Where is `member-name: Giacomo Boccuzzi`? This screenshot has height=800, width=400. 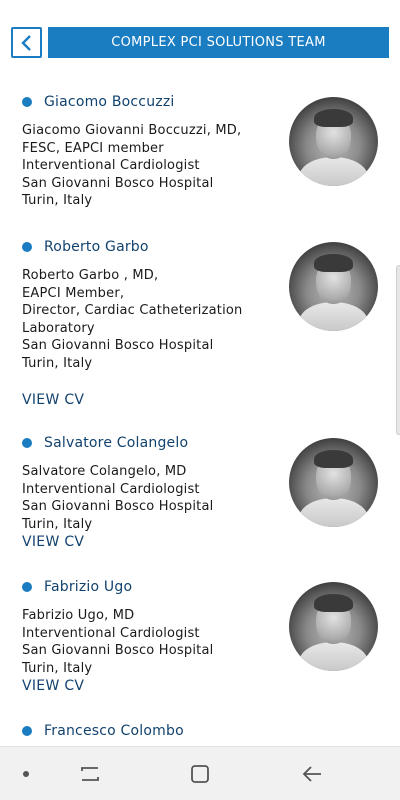 member-name: Giacomo Boccuzzi is located at coordinates (109, 102).